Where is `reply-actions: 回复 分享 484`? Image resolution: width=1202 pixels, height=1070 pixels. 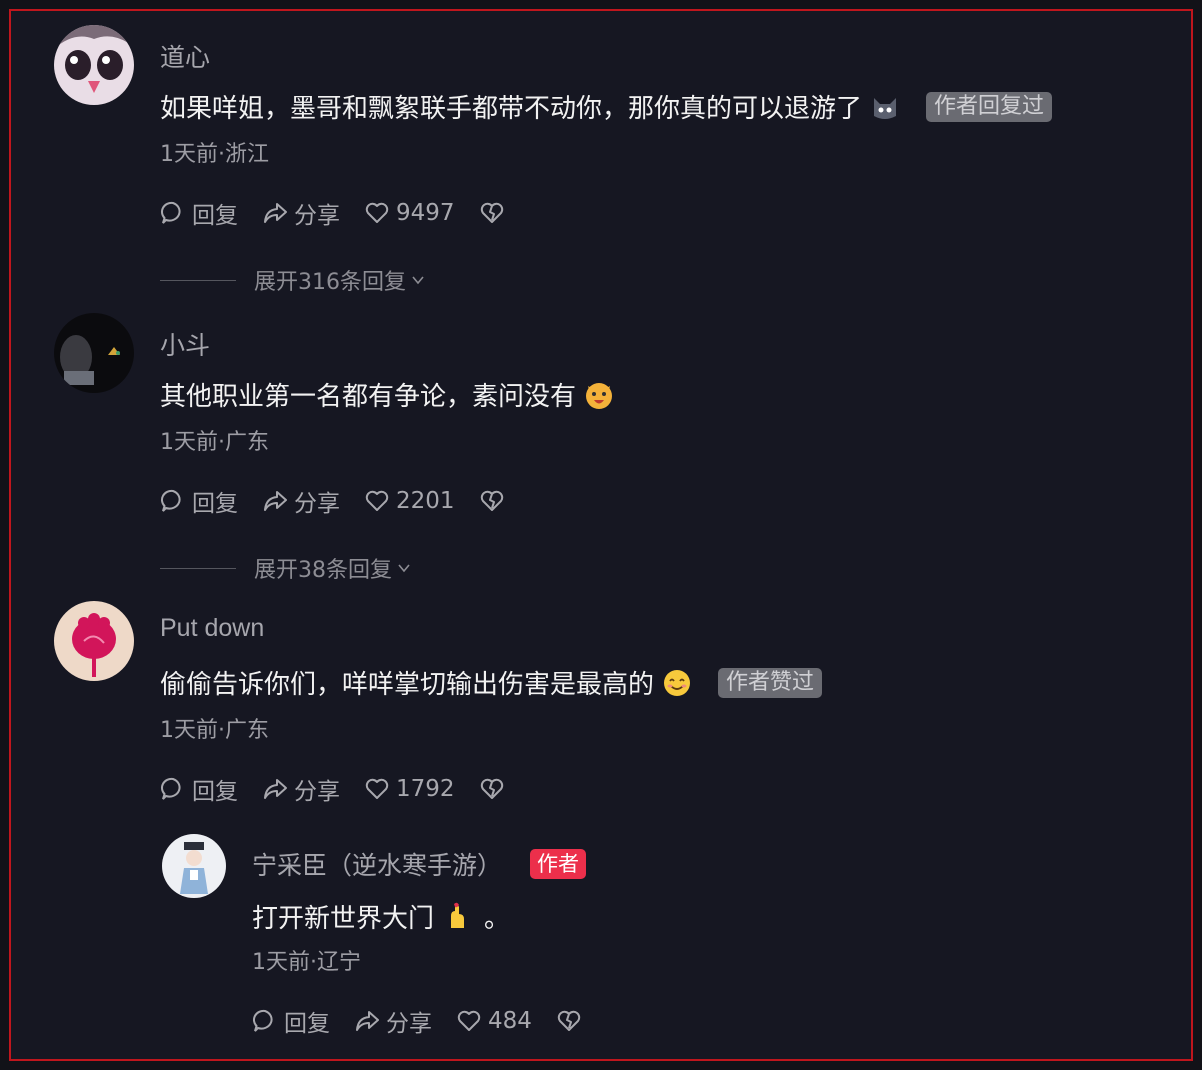 reply-actions: 回复 分享 484 is located at coordinates (429, 1021).